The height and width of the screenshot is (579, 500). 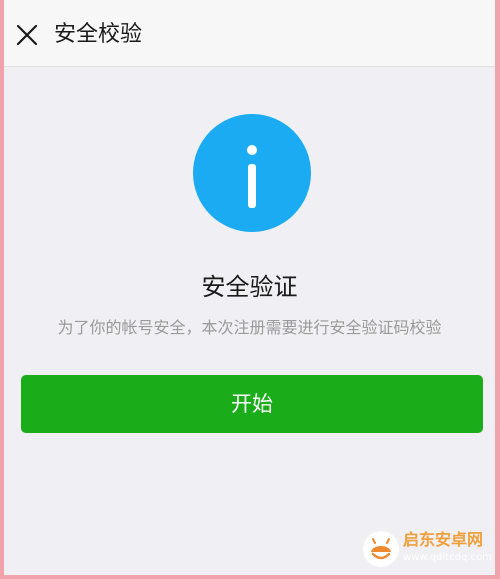 I want to click on watermark: 启东安卓网 www.qdltcdq.com, so click(x=426, y=549).